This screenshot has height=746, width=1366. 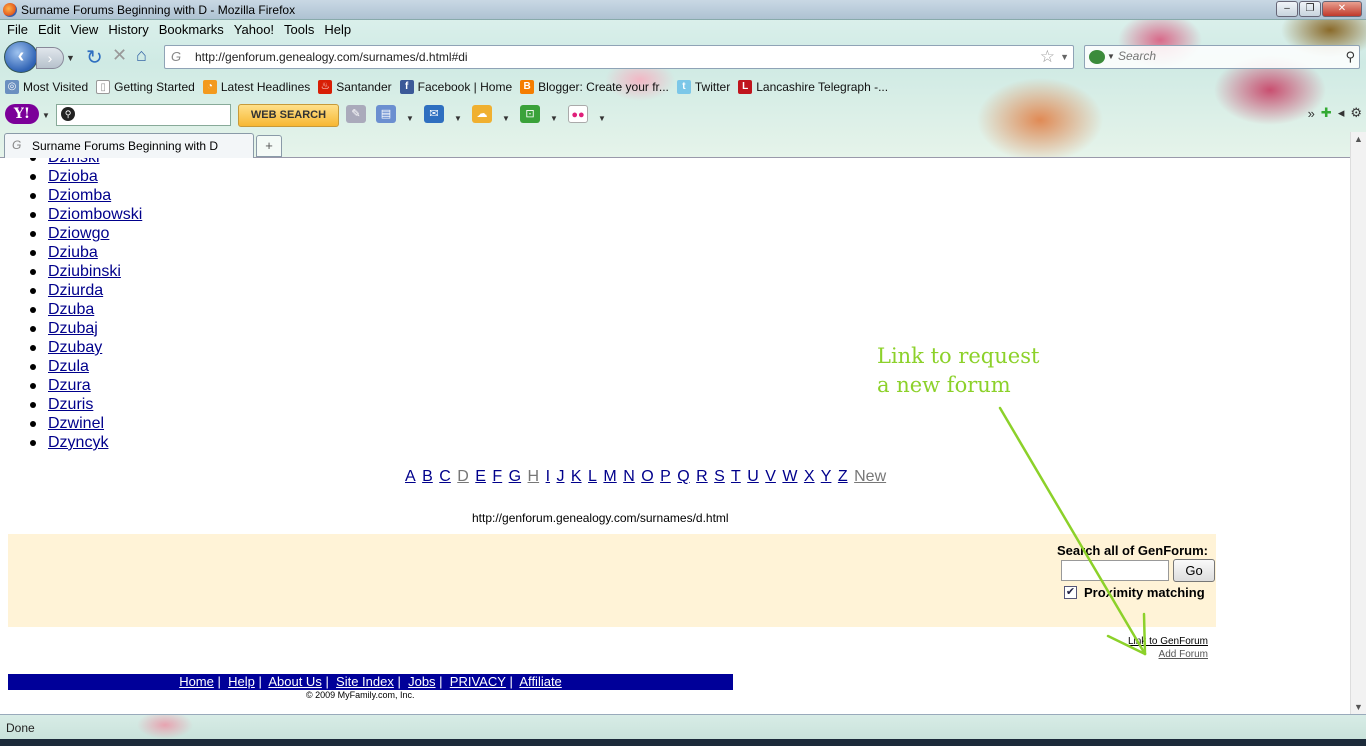 What do you see at coordinates (176, 56) in the screenshot?
I see `site-favicon-icon: G` at bounding box center [176, 56].